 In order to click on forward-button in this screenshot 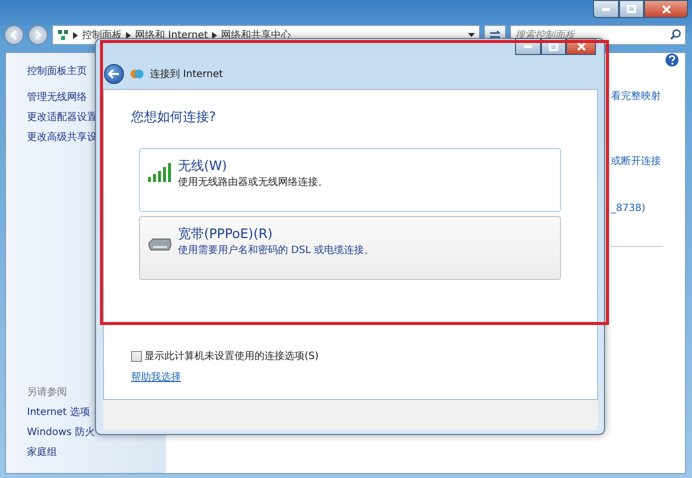, I will do `click(38, 35)`.